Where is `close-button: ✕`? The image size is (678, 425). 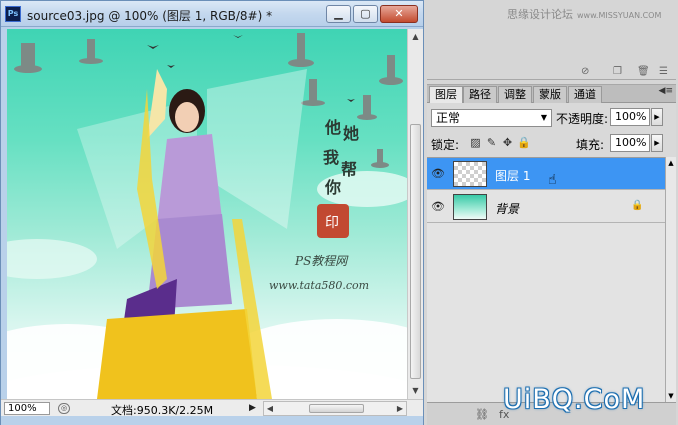
close-button: ✕ is located at coordinates (399, 14).